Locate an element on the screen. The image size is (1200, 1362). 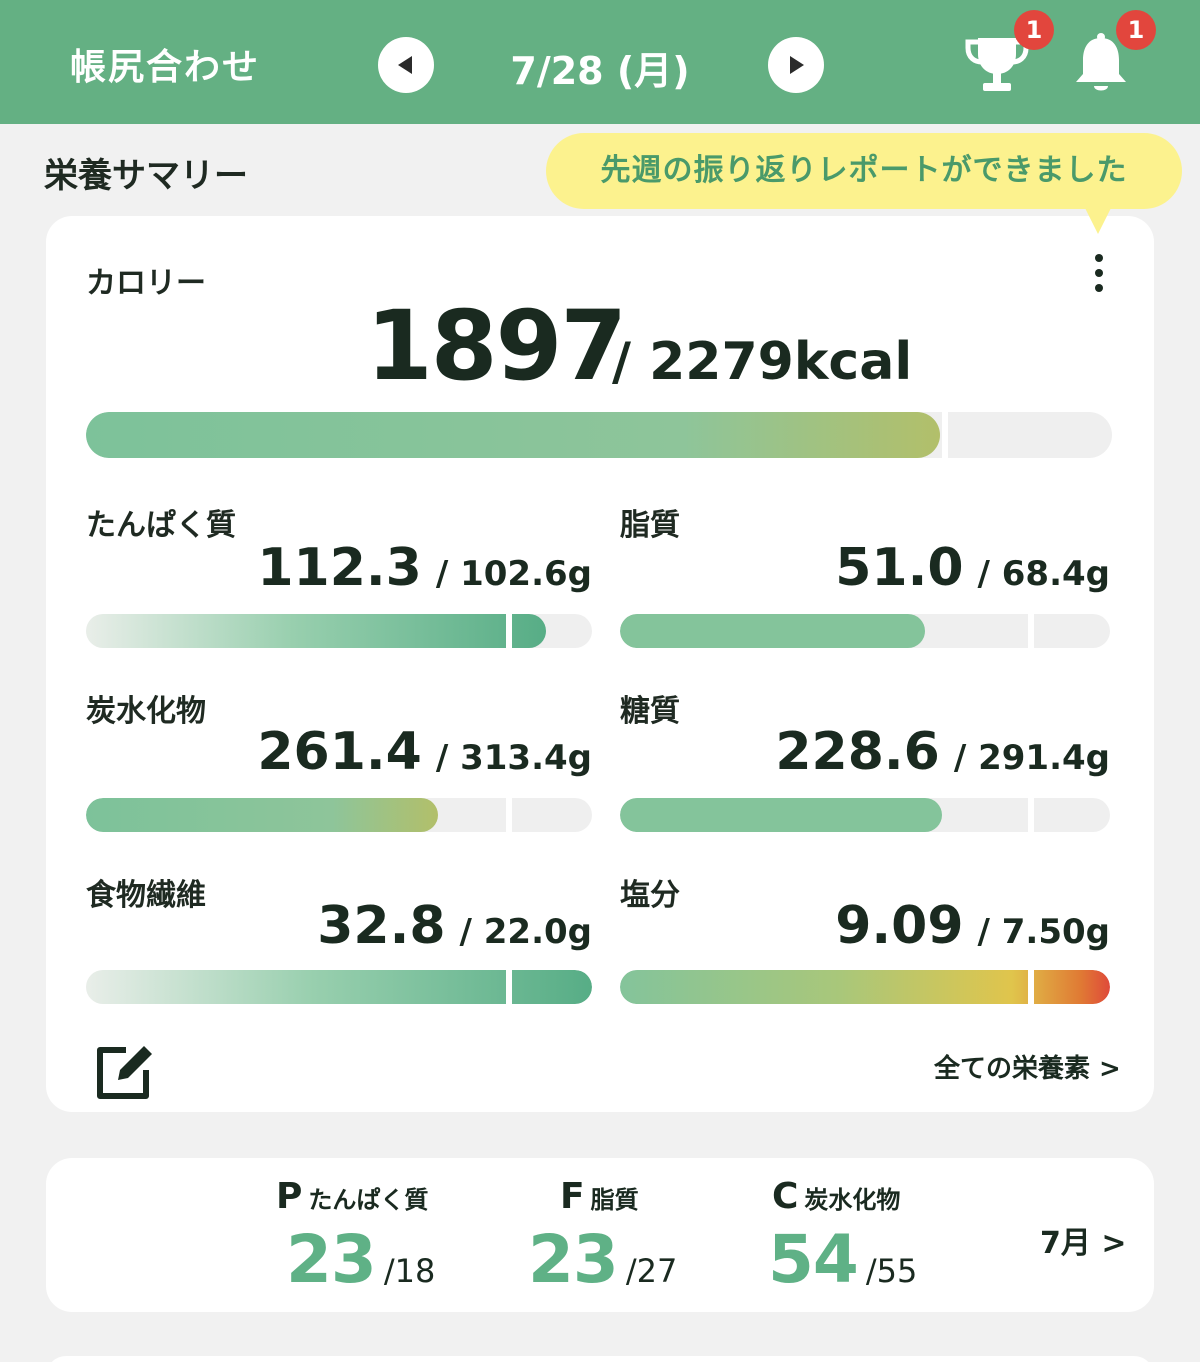
nutrient-value-fat: 51.0 / 68.4g is located at coordinates (900, 568).